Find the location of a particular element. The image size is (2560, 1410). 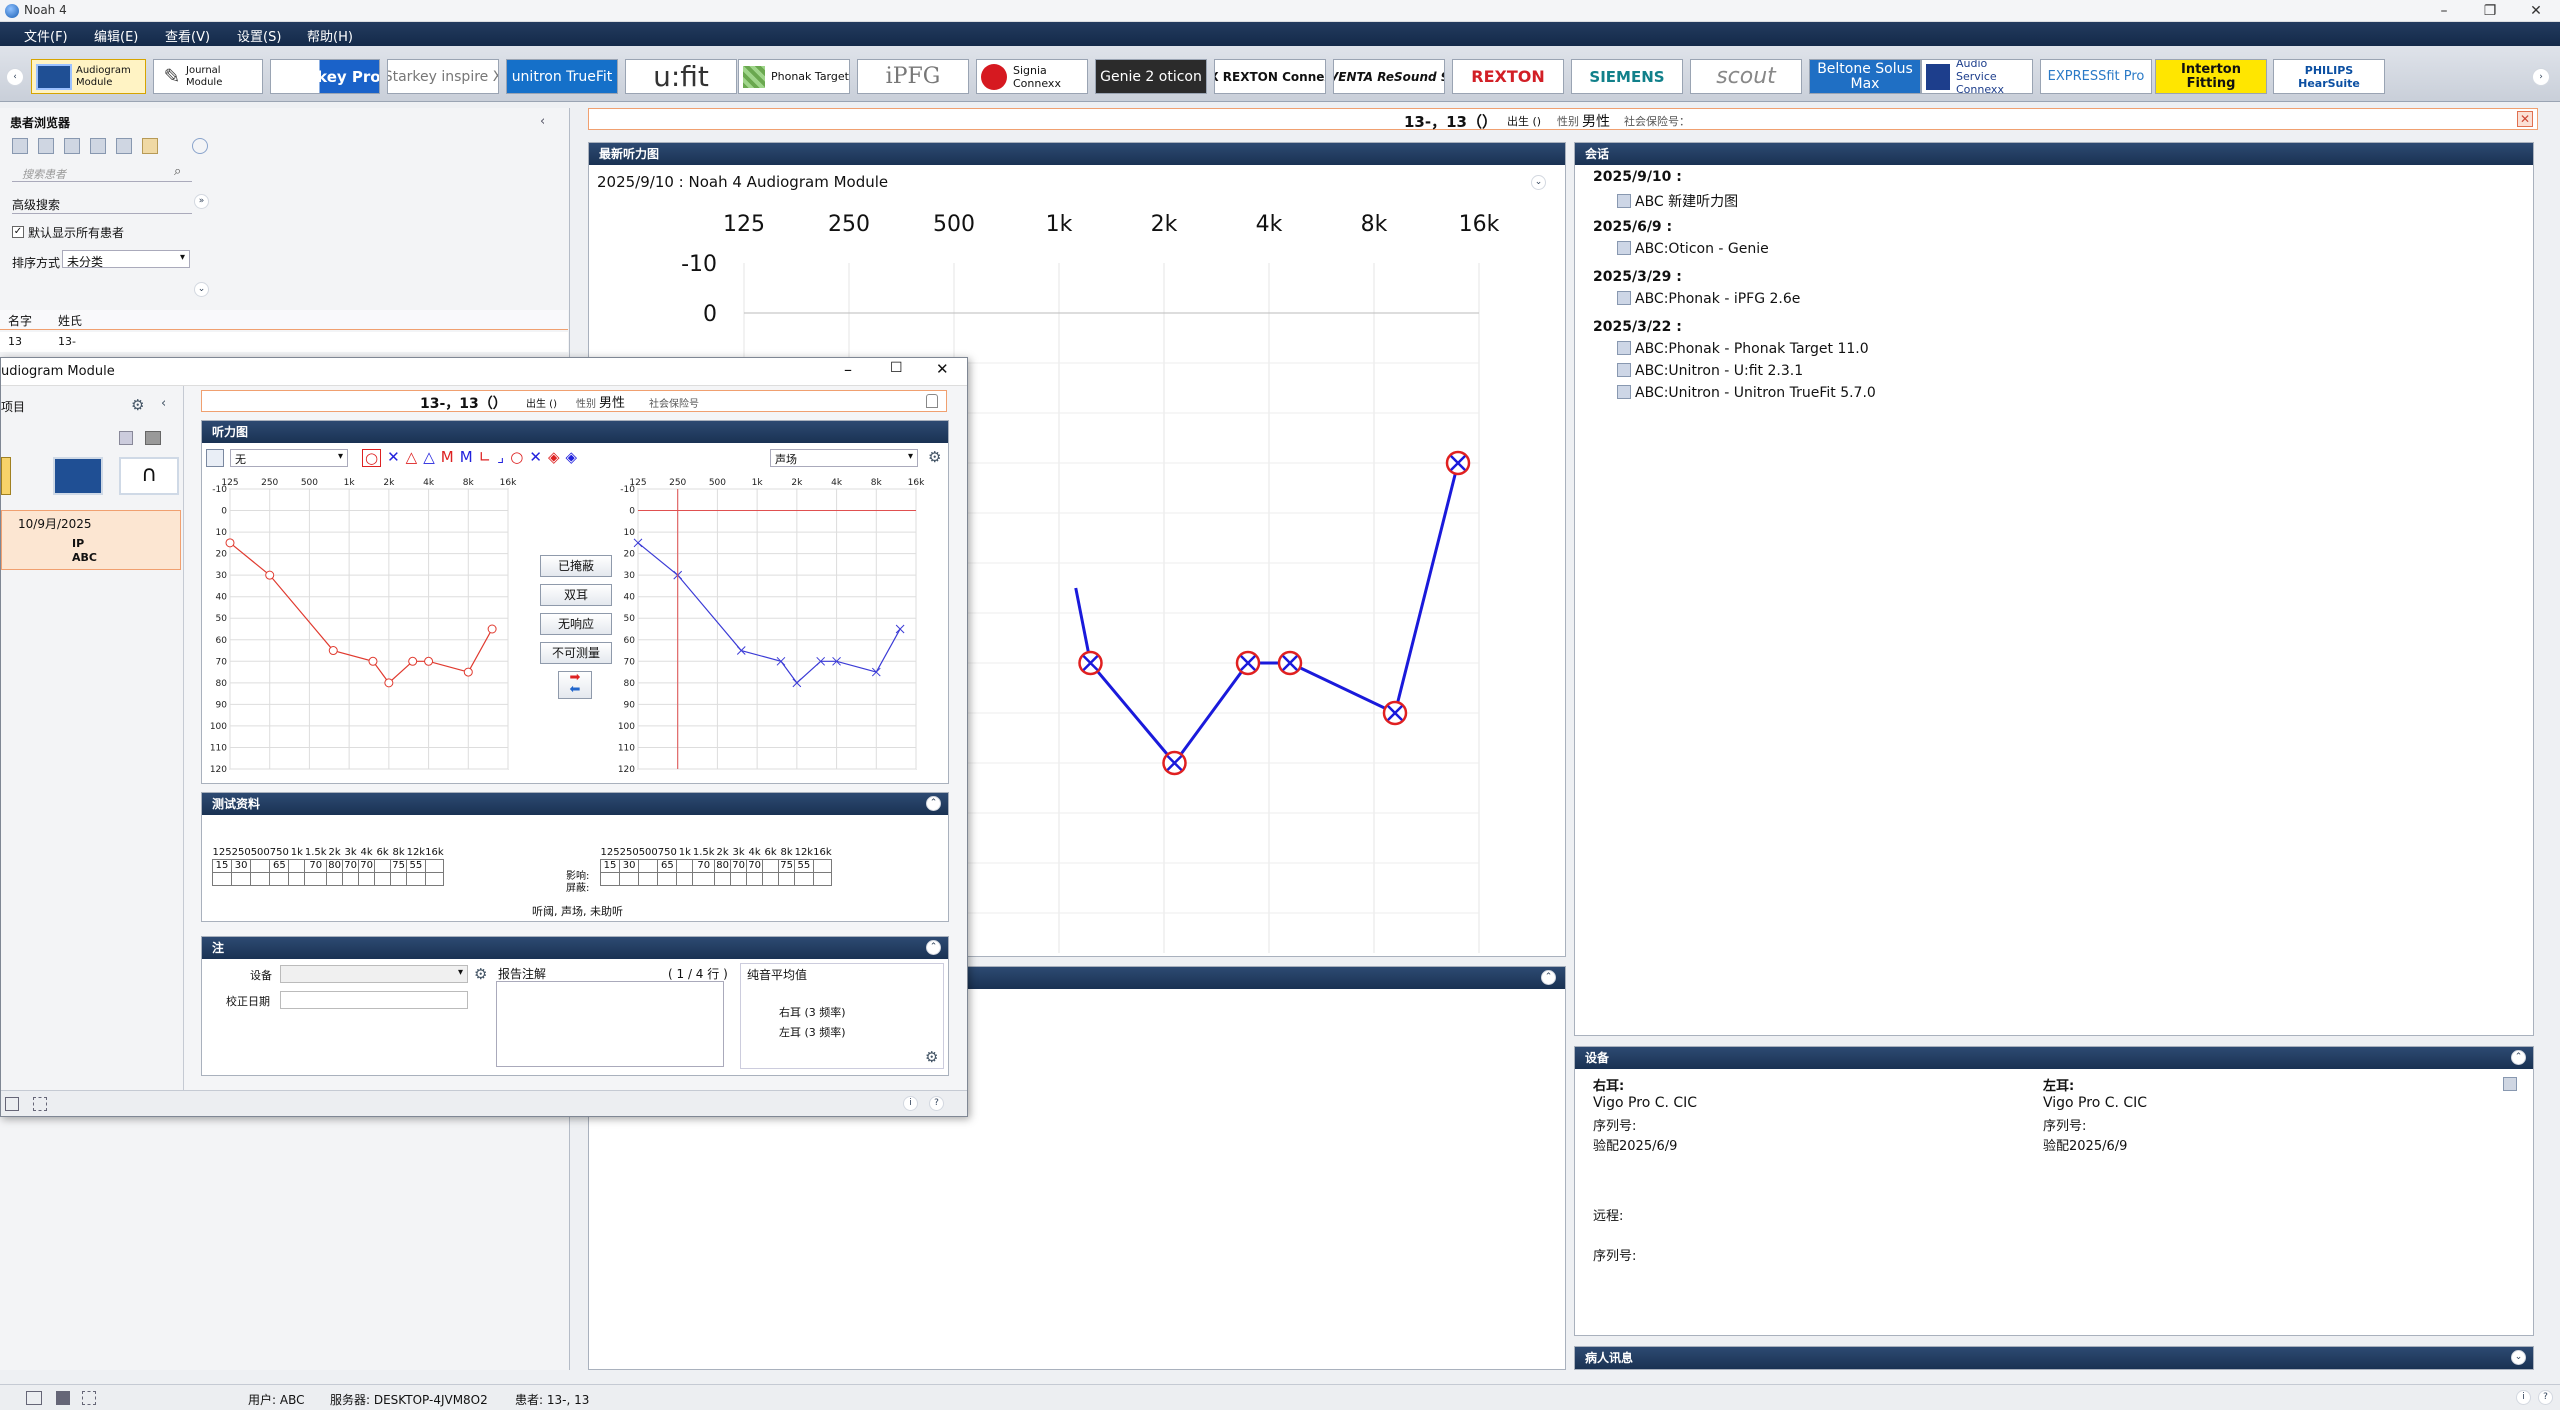

symbol-circle-red2-icon: ○ is located at coordinates (516, 458).